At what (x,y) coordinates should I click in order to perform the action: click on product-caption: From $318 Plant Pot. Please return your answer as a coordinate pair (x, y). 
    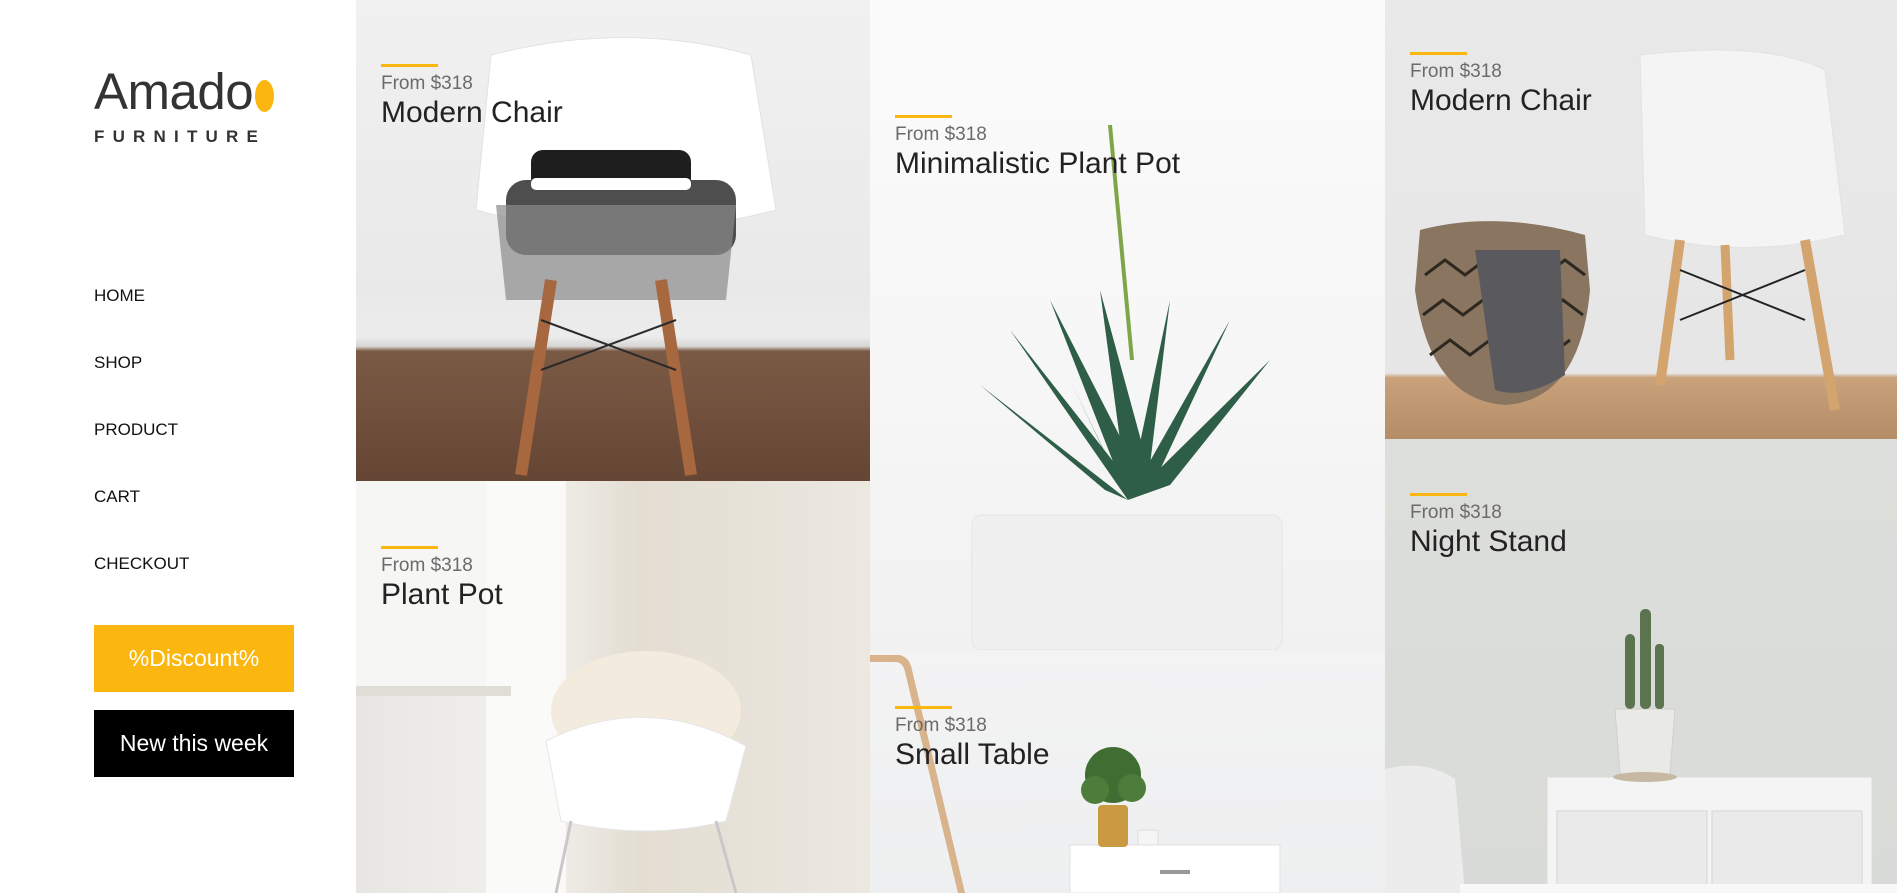
    Looking at the image, I should click on (442, 579).